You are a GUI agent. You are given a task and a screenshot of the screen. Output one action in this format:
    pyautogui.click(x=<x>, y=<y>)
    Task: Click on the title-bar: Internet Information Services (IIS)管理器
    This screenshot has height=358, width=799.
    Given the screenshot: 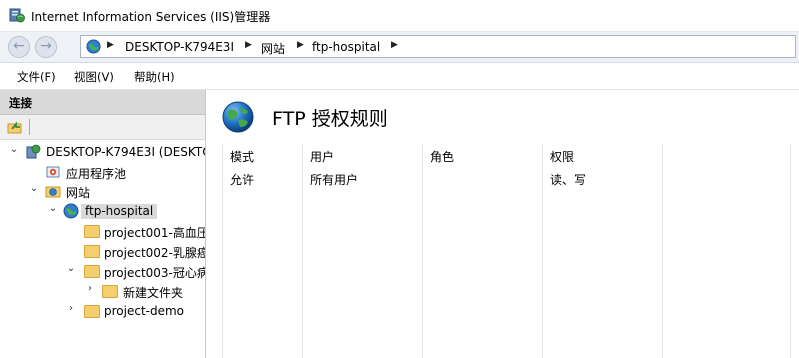 What is the action you would take?
    pyautogui.click(x=399, y=16)
    